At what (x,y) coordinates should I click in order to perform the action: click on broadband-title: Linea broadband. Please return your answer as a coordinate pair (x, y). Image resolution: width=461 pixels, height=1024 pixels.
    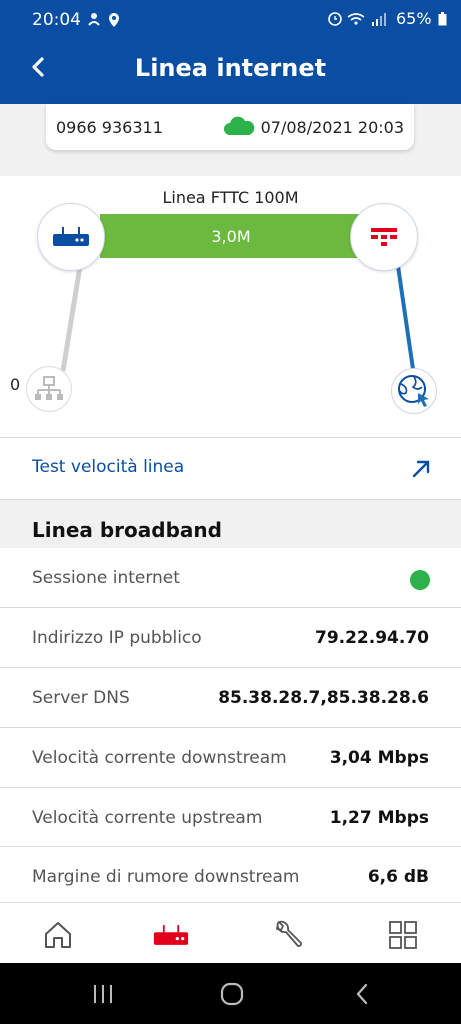
    Looking at the image, I should click on (127, 530).